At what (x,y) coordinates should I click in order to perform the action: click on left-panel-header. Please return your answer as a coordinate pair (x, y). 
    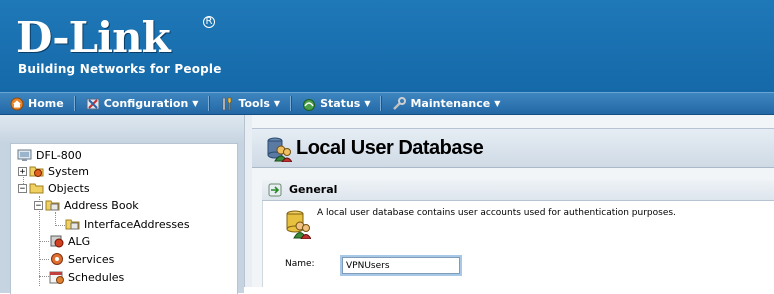
    Looking at the image, I should click on (122, 129).